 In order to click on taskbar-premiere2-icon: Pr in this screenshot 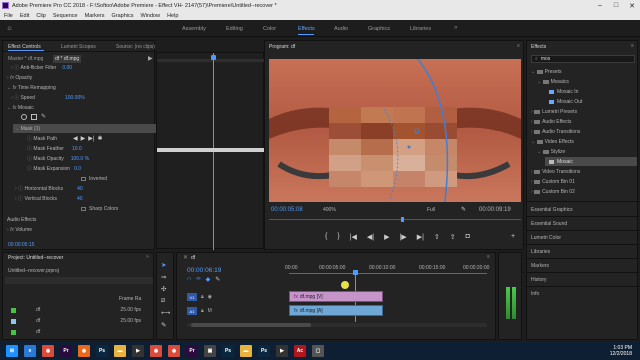, I will do `click(192, 350)`.